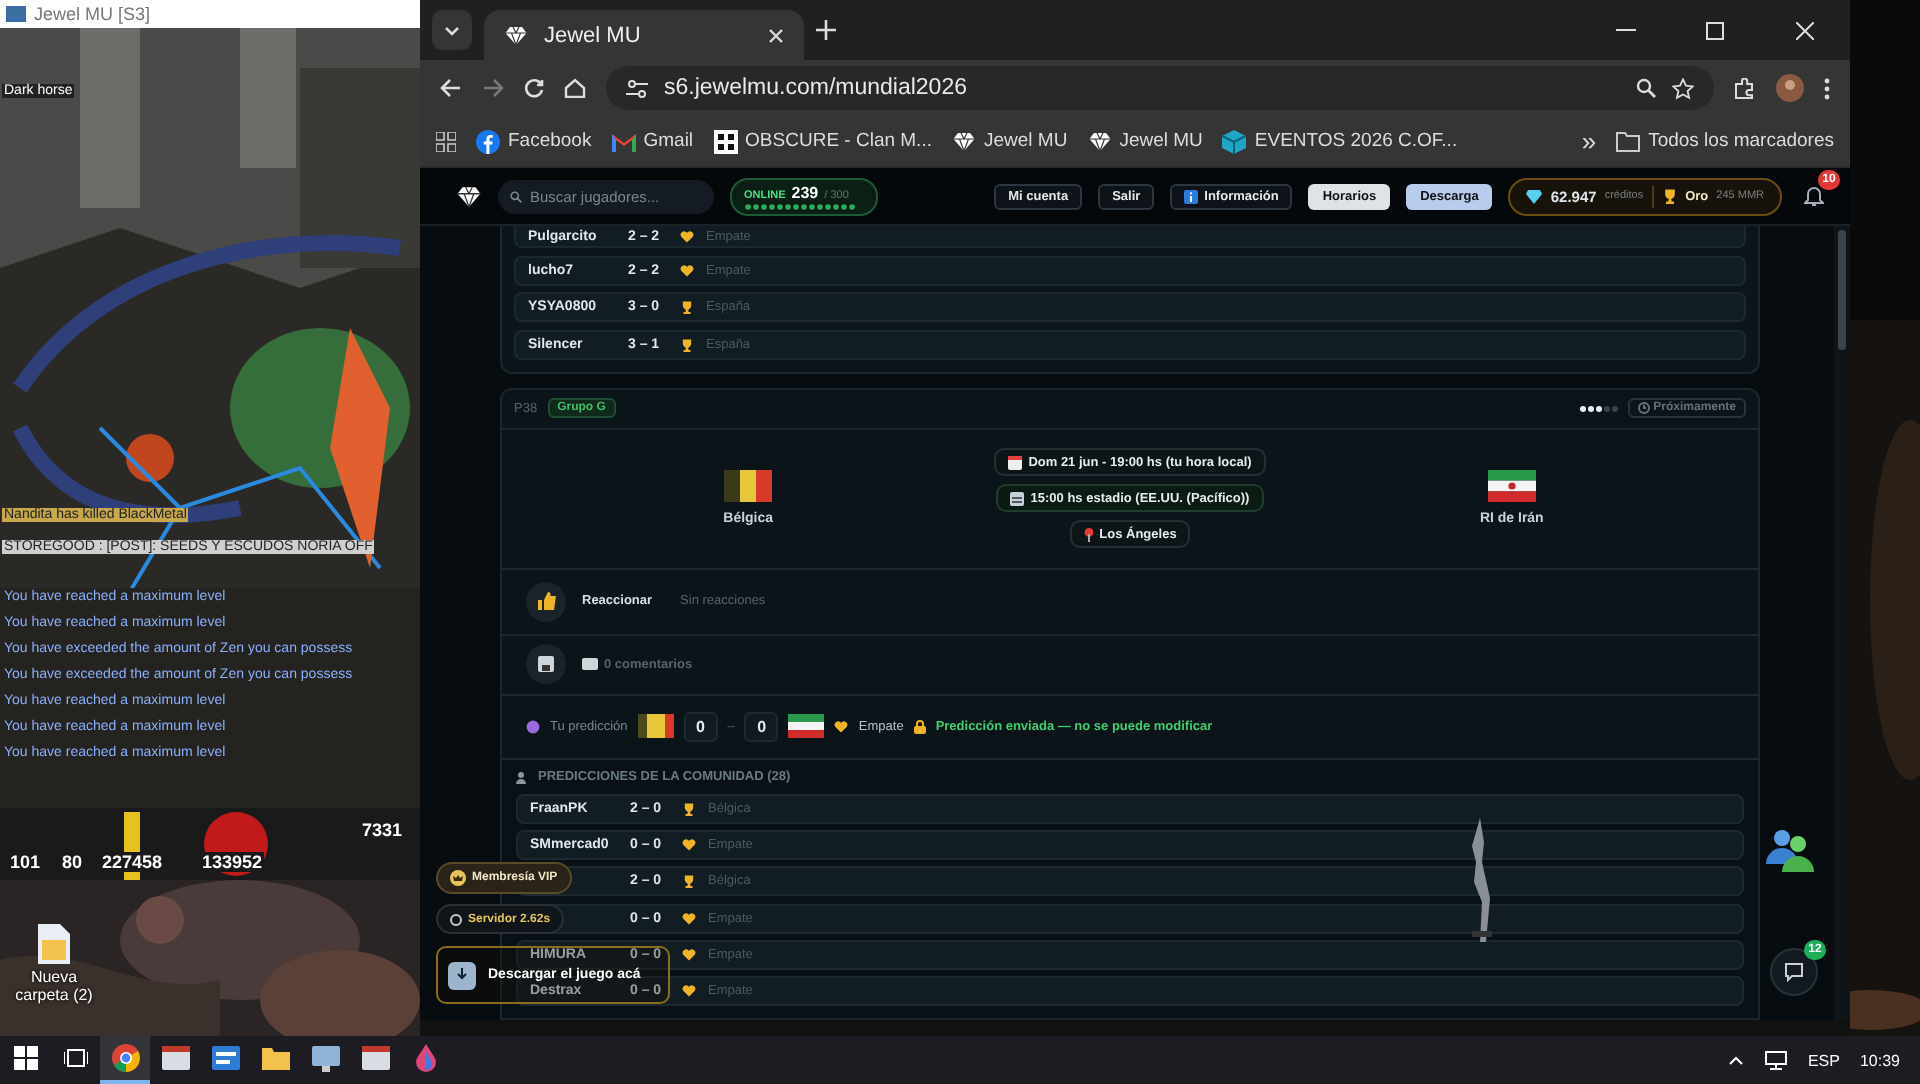 This screenshot has height=1084, width=1920. Describe the element at coordinates (637, 88) in the screenshot. I see `site-settings-icon` at that location.